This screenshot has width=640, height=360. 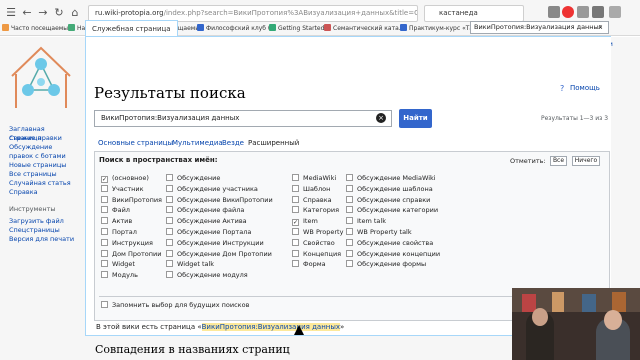 I want to click on menu-icon: ☰, so click(x=11, y=13).